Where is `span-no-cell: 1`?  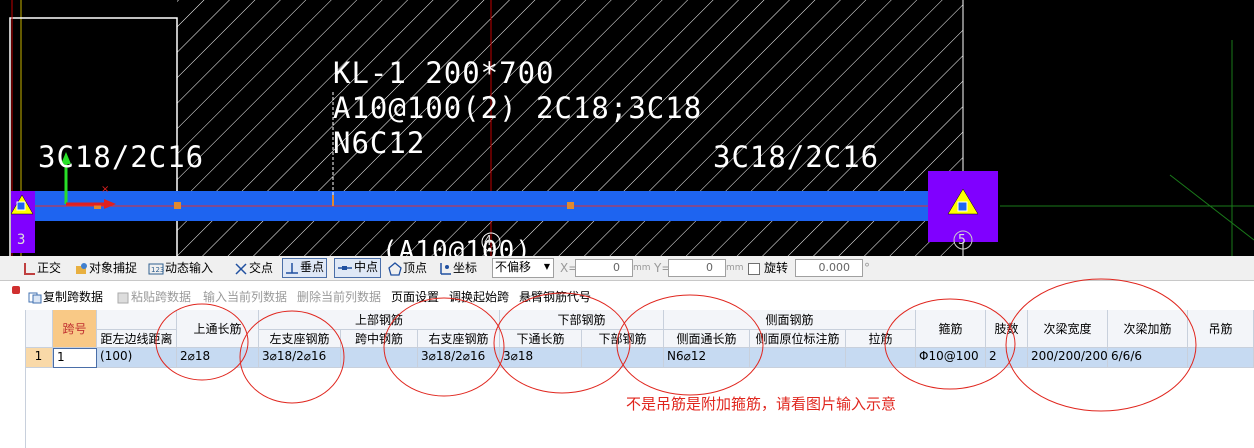
span-no-cell: 1 is located at coordinates (75, 358).